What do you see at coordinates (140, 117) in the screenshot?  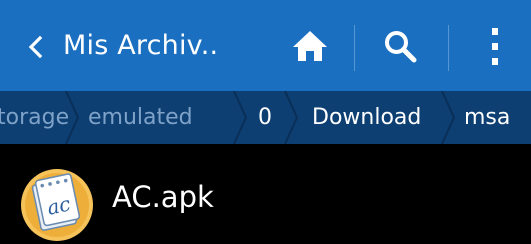 I see `breadcrumb-item: emulated` at bounding box center [140, 117].